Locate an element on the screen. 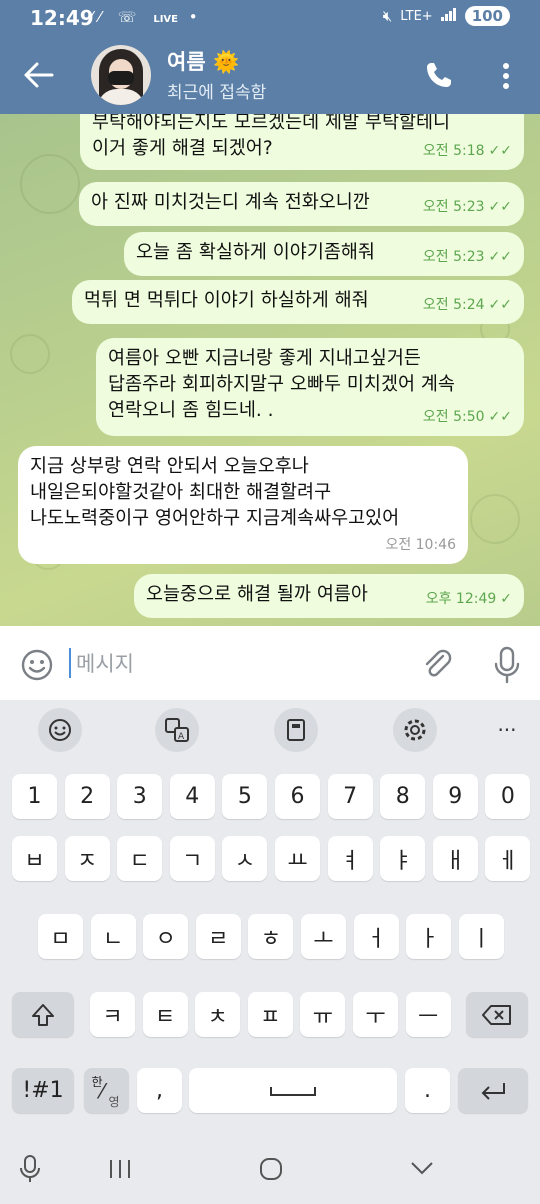 Image resolution: width=540 pixels, height=1204 pixels. message-bubble: 아 진짜 미치것는디 계속 전화오니깐 오전 5:23 ✓✓ is located at coordinates (301, 204).